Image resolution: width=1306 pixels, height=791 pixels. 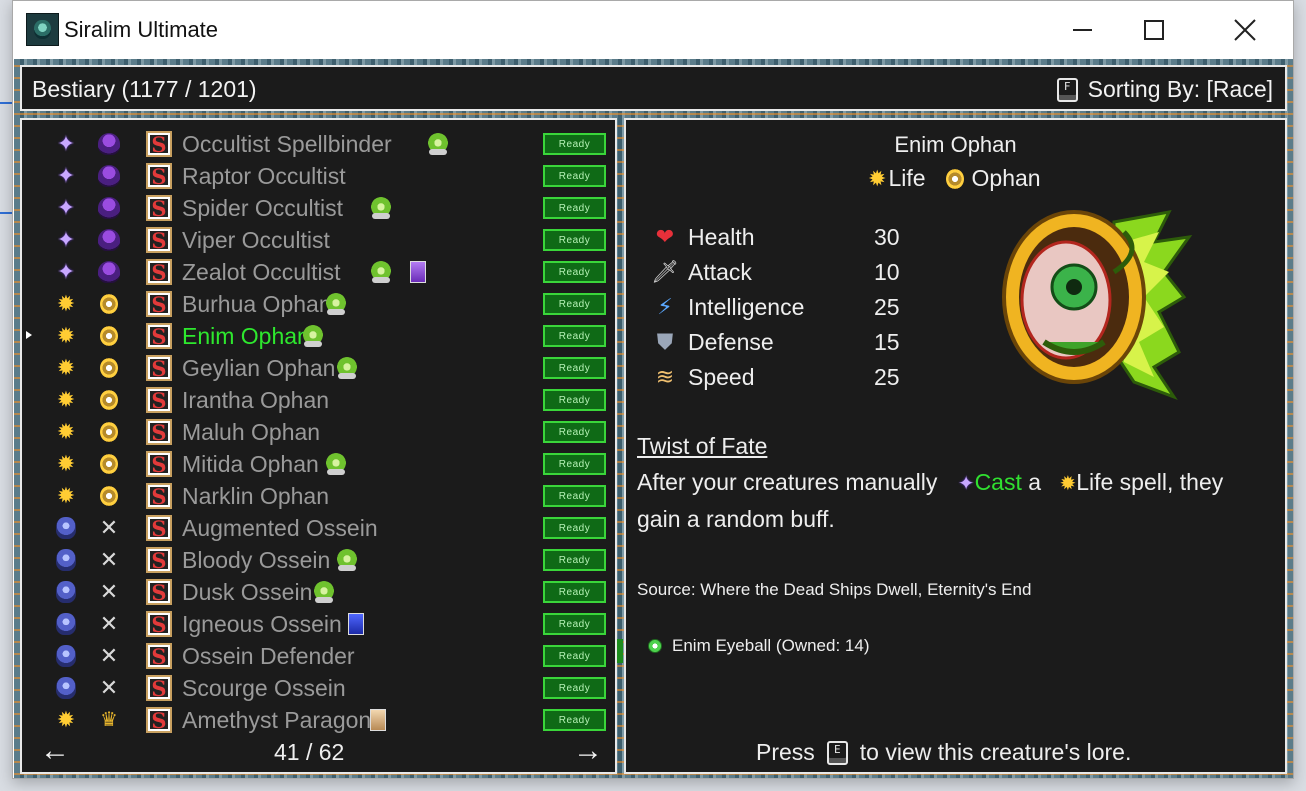 What do you see at coordinates (418, 272) in the screenshot?
I see `card-purple-icon` at bounding box center [418, 272].